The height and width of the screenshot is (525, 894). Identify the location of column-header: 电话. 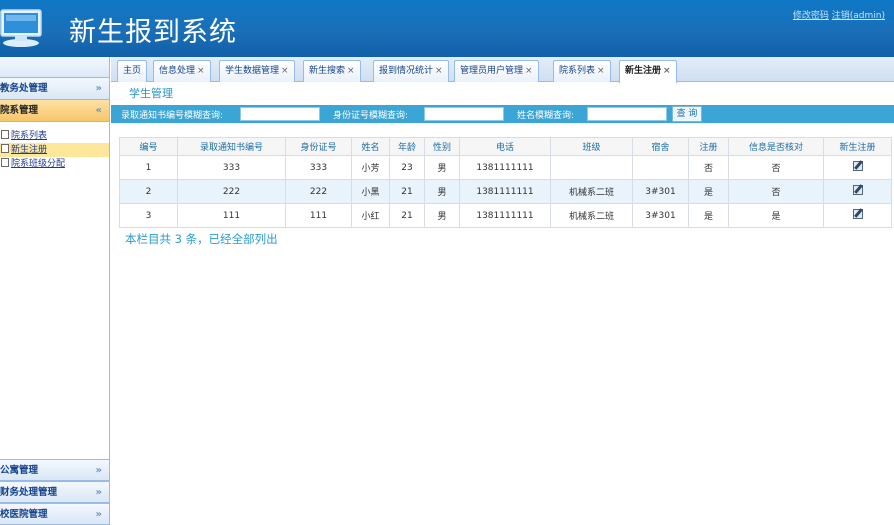
(505, 146).